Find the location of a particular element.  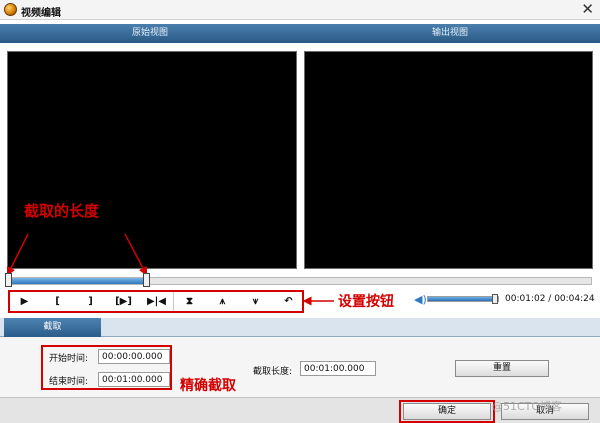

output-view-header: 输出视图 is located at coordinates (450, 33).